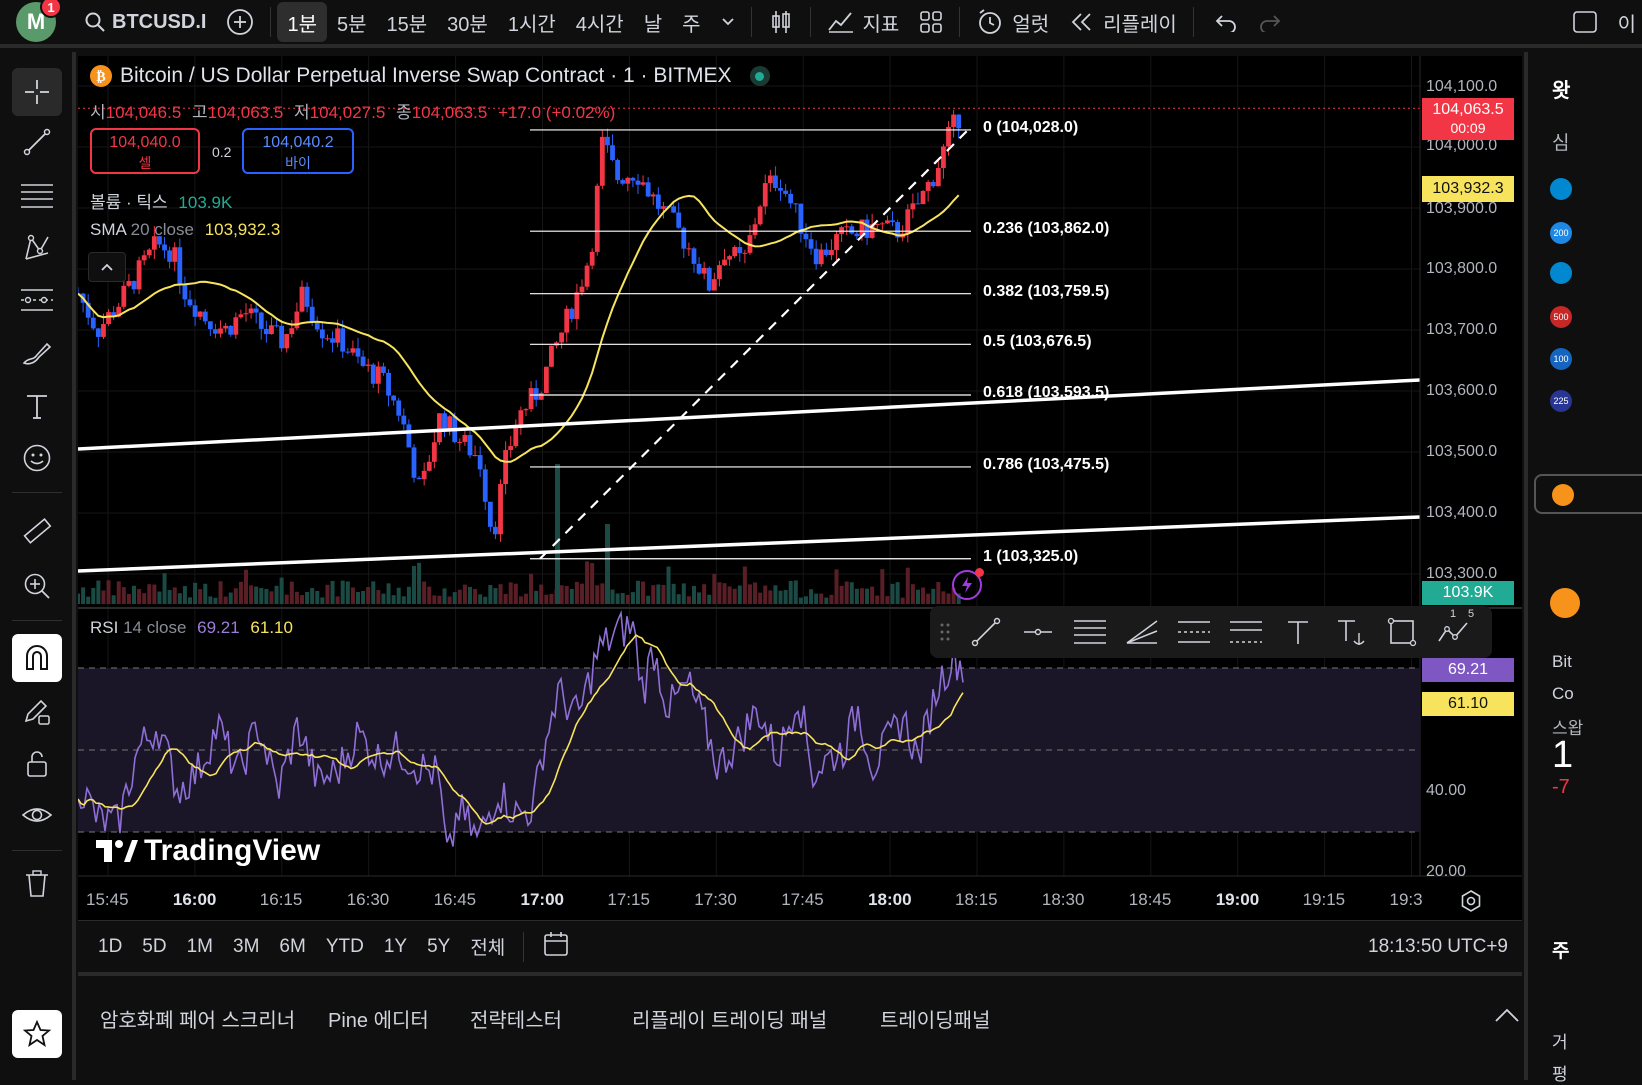 The height and width of the screenshot is (1085, 1642). I want to click on interval-1h: 1시간, so click(532, 22).